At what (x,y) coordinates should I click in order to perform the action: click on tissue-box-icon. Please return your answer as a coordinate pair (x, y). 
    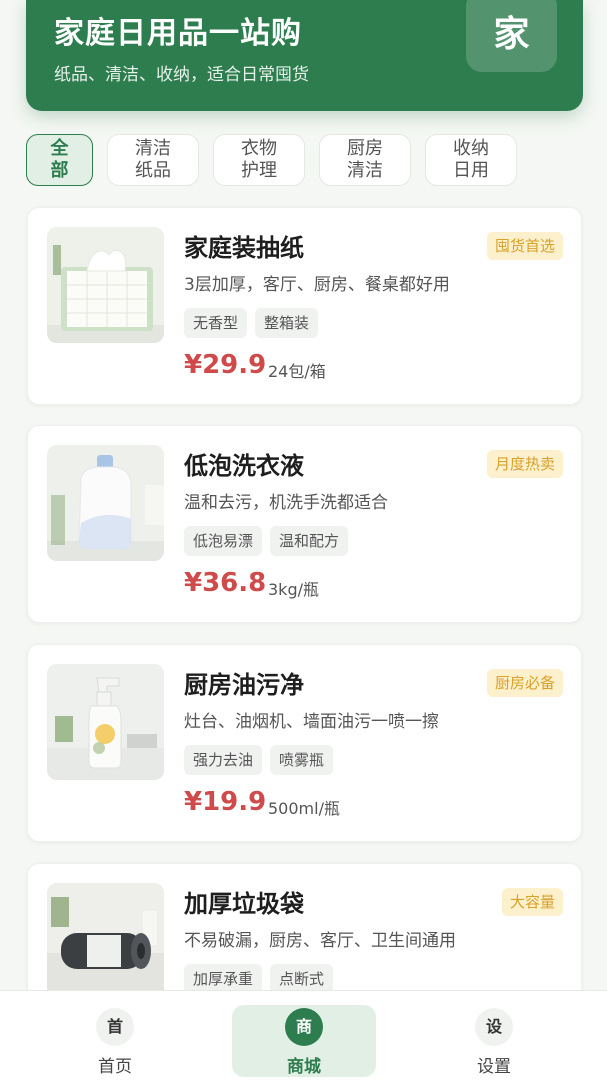
    Looking at the image, I should click on (105, 285).